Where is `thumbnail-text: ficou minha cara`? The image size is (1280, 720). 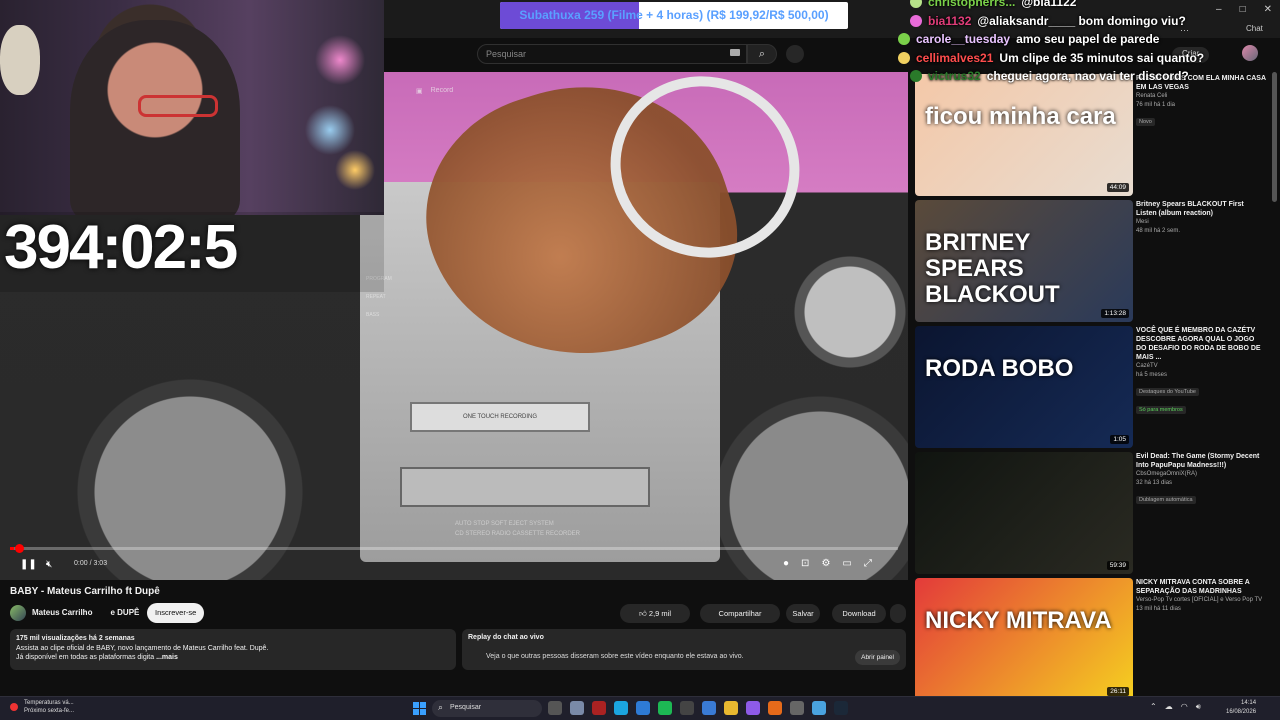 thumbnail-text: ficou minha cara is located at coordinates (1020, 116).